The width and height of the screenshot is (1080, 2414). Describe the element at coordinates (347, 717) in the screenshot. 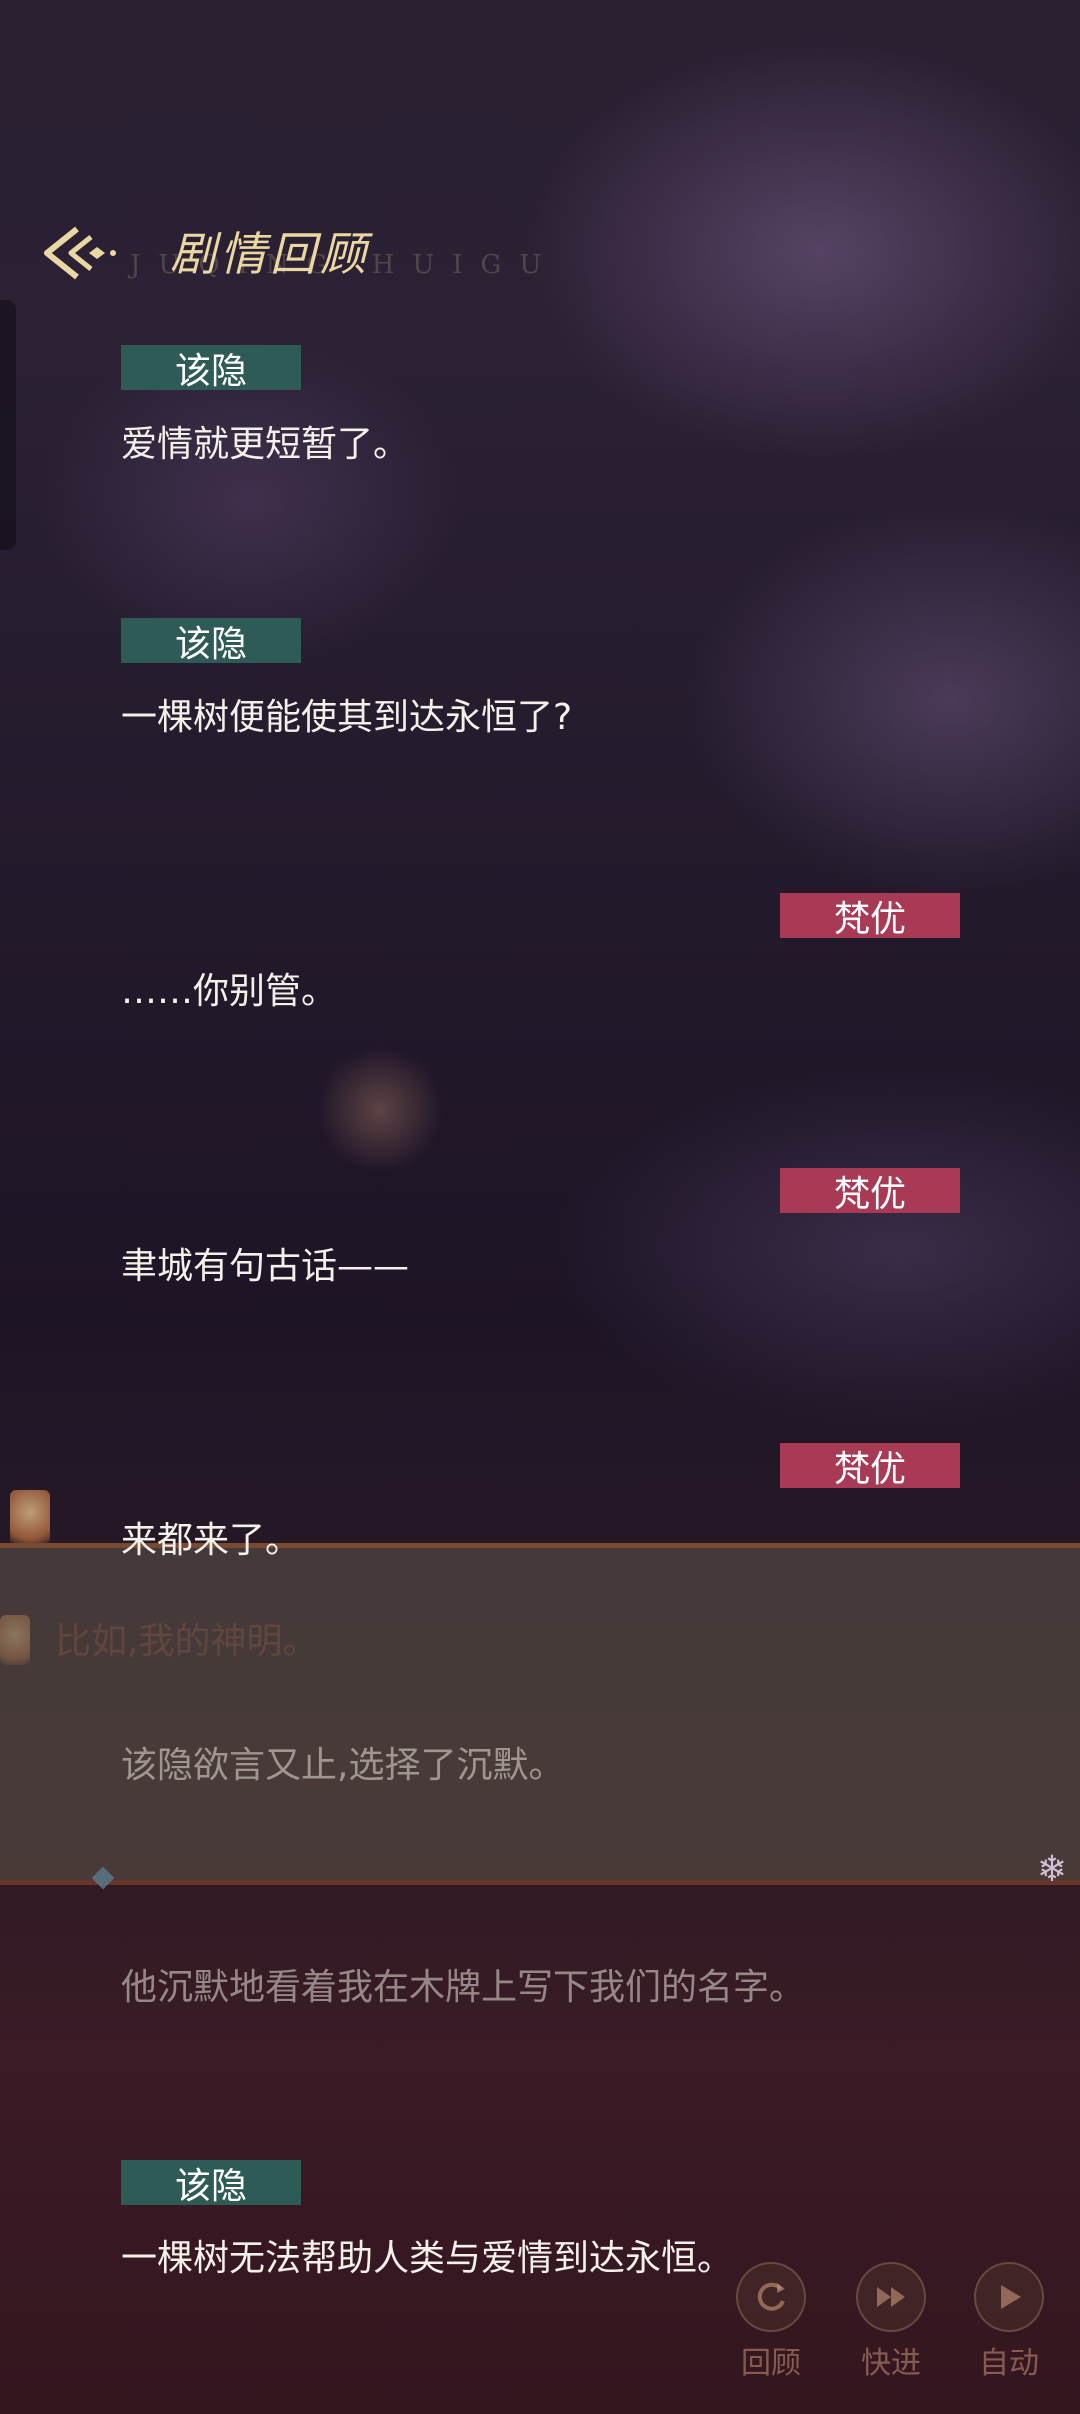

I see `dialogue-line: 一棵树便能使其到达永恒了?` at that location.